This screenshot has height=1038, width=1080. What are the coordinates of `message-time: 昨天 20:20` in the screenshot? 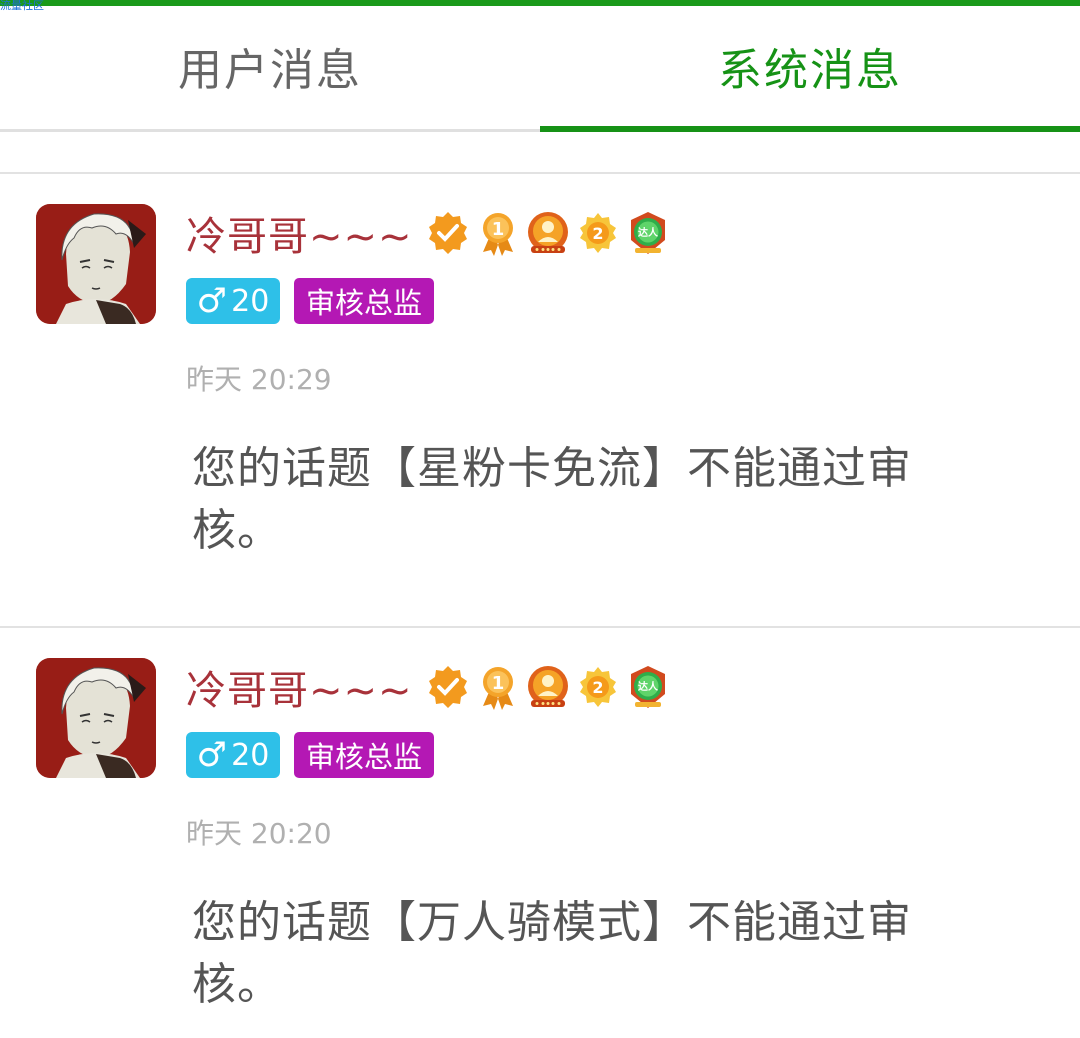 It's located at (259, 833).